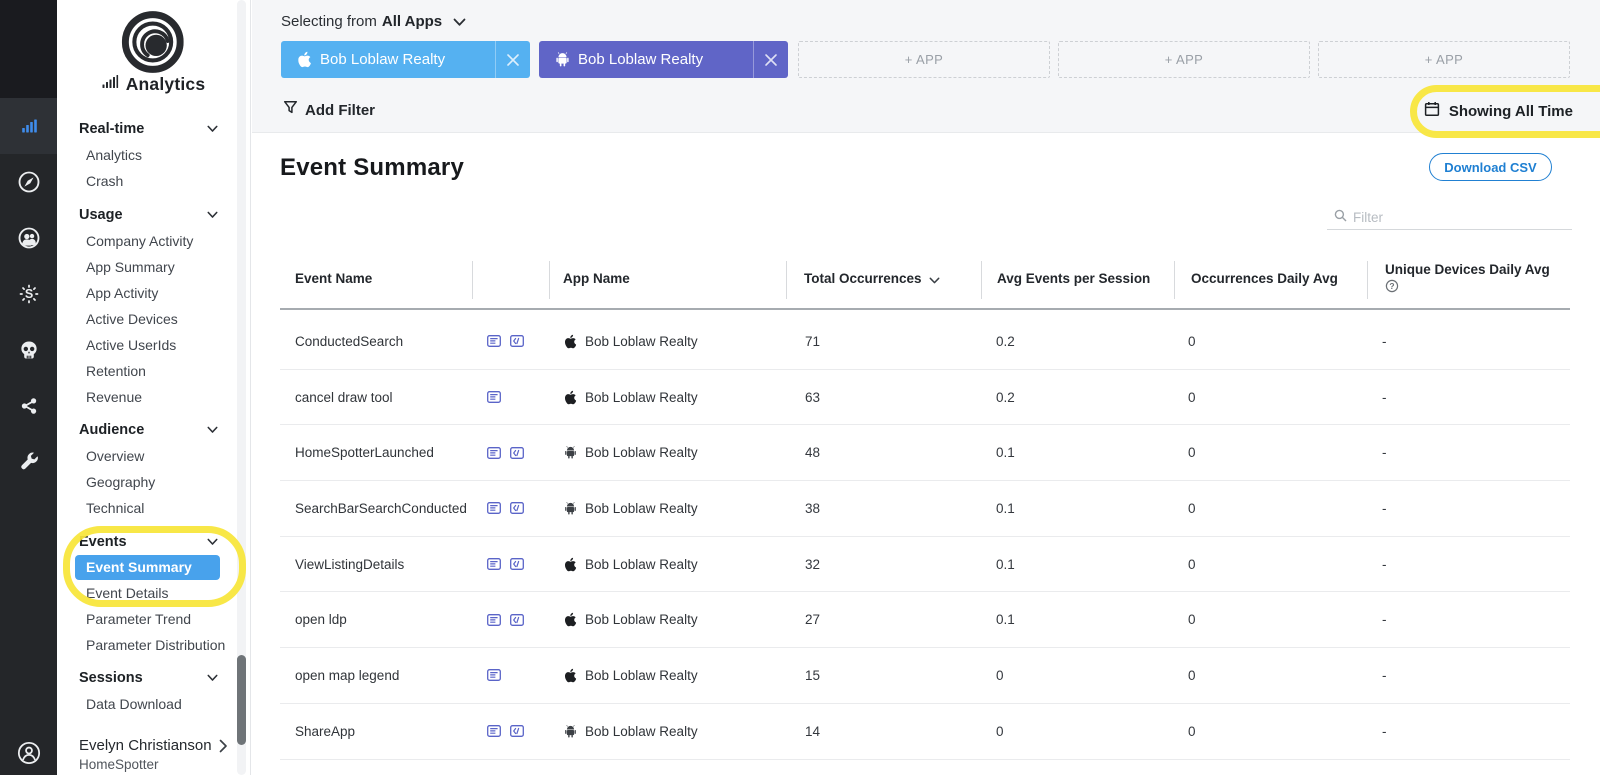 The width and height of the screenshot is (1600, 775). I want to click on col-header-avg-events: Avg Events per Session, so click(1077, 278).